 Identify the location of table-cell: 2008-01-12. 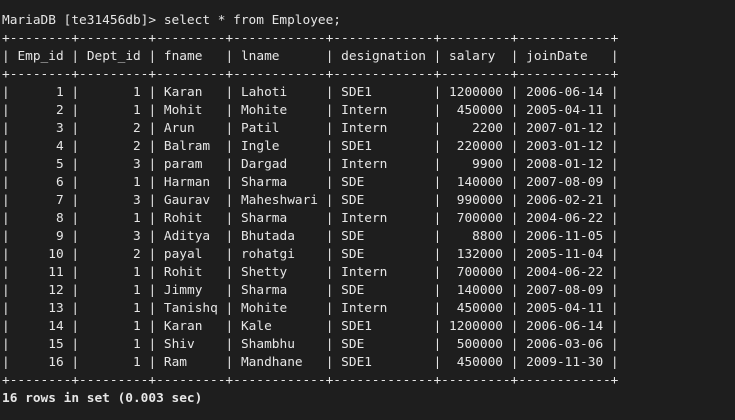
(565, 164).